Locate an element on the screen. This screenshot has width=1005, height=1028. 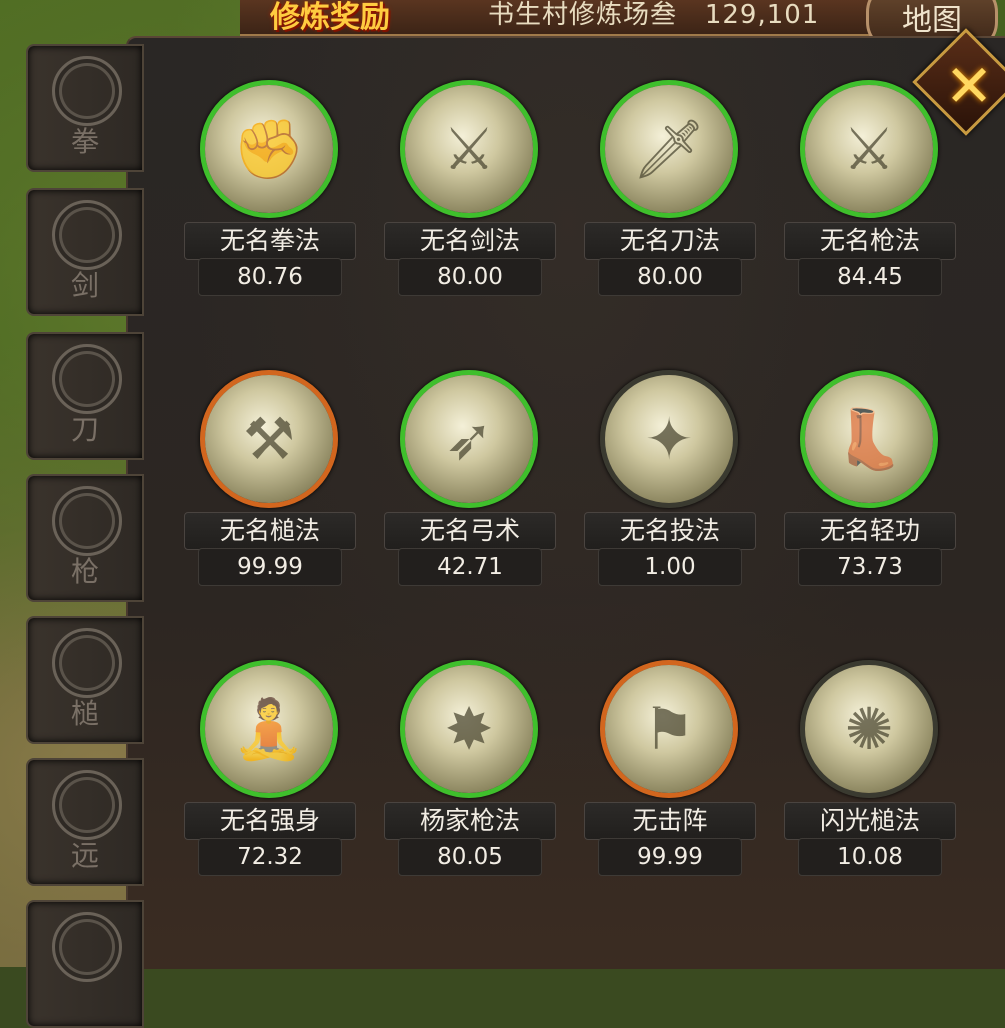
category-tab: 剑 is located at coordinates (85, 252).